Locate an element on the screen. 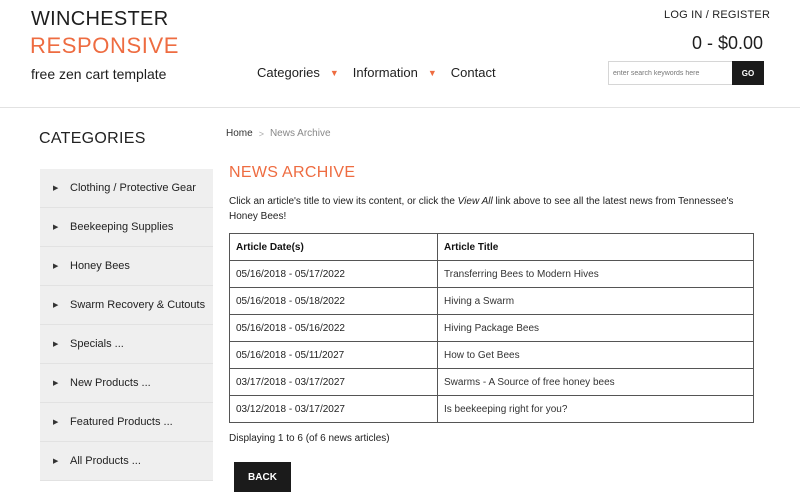  logo-subtitle: RESPONSIVE is located at coordinates (104, 46).